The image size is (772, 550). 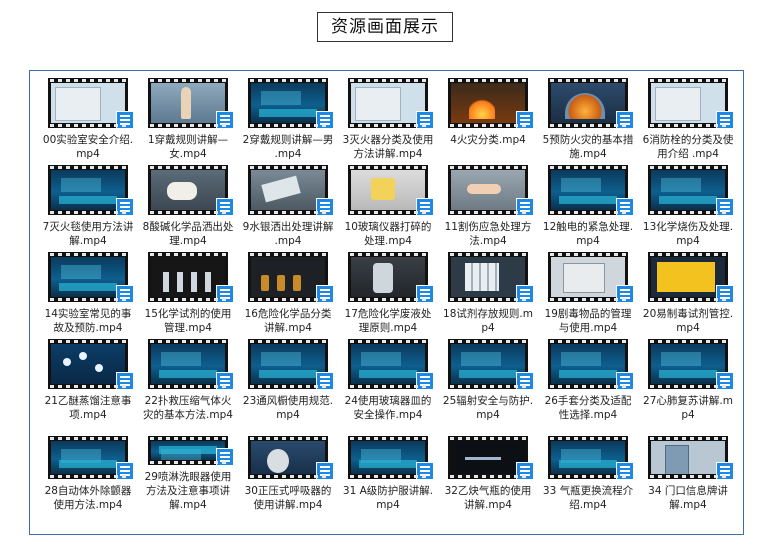 I want to click on file-item: 16危险化学品分类讲解.mp4, so click(x=288, y=294).